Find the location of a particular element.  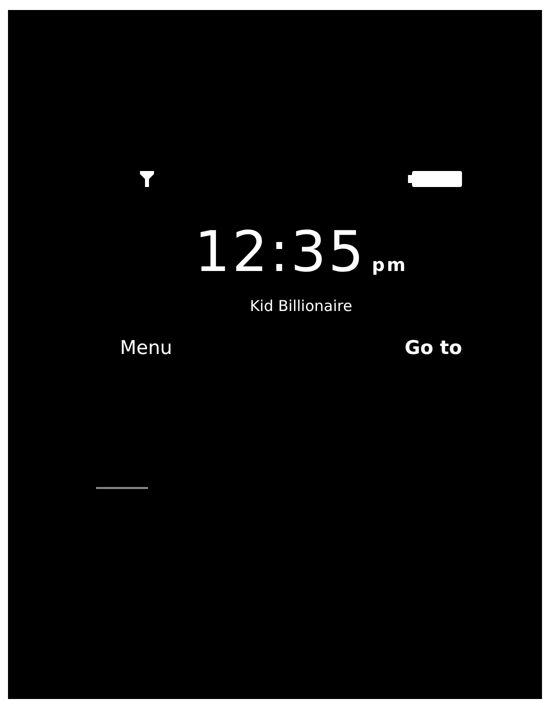

antenna-icon is located at coordinates (147, 179).